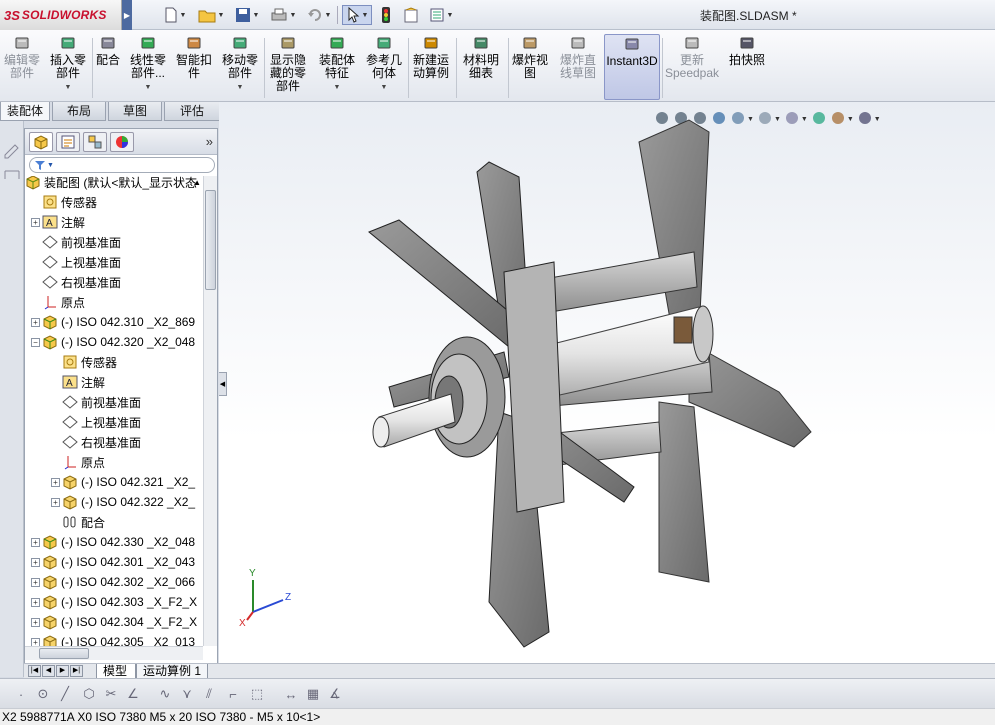 This screenshot has width=995, height=725. I want to click on exploded-view-button: 爆炸视 图, so click(530, 67).